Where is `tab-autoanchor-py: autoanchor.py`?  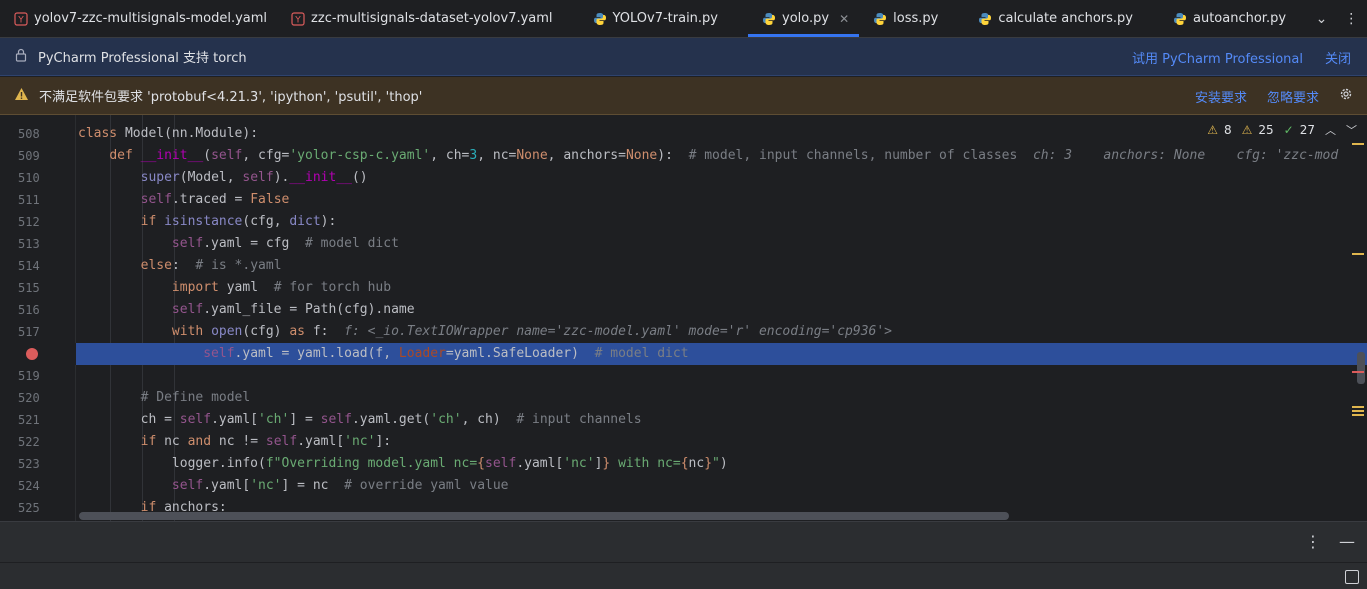 tab-autoanchor-py: autoanchor.py is located at coordinates (1219, 18).